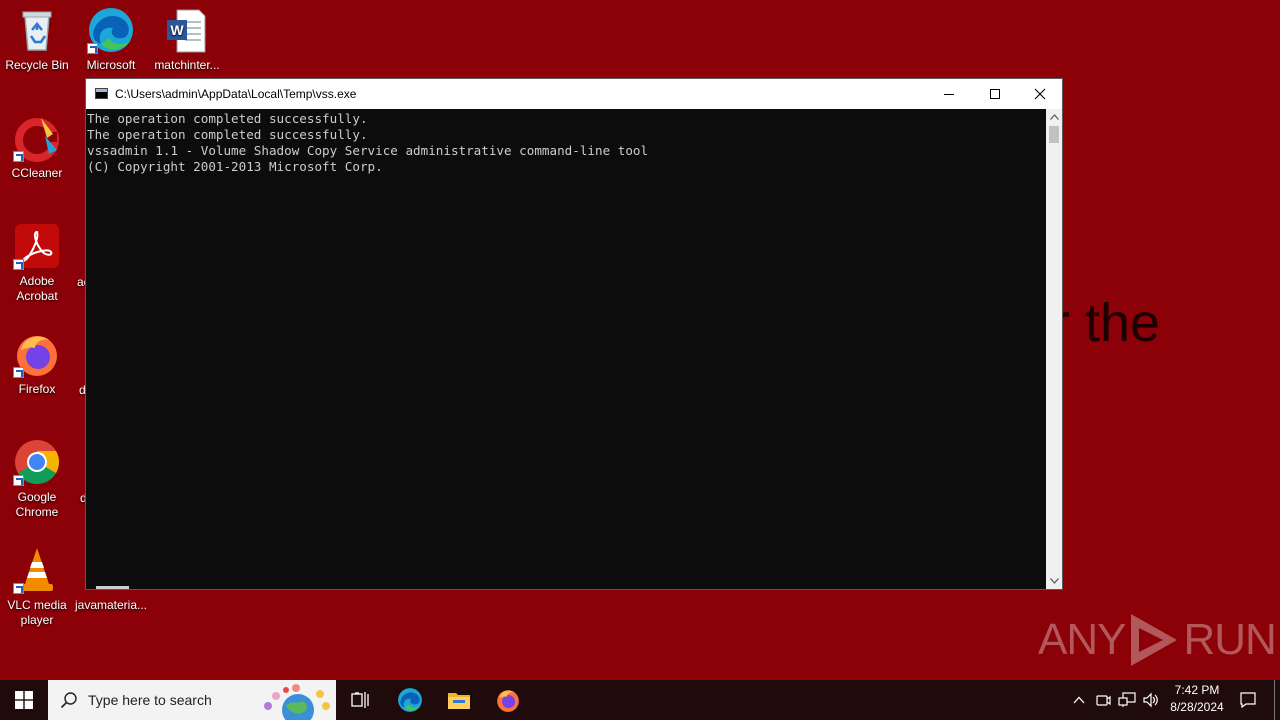  I want to click on taskbar-firefox-button, so click(508, 700).